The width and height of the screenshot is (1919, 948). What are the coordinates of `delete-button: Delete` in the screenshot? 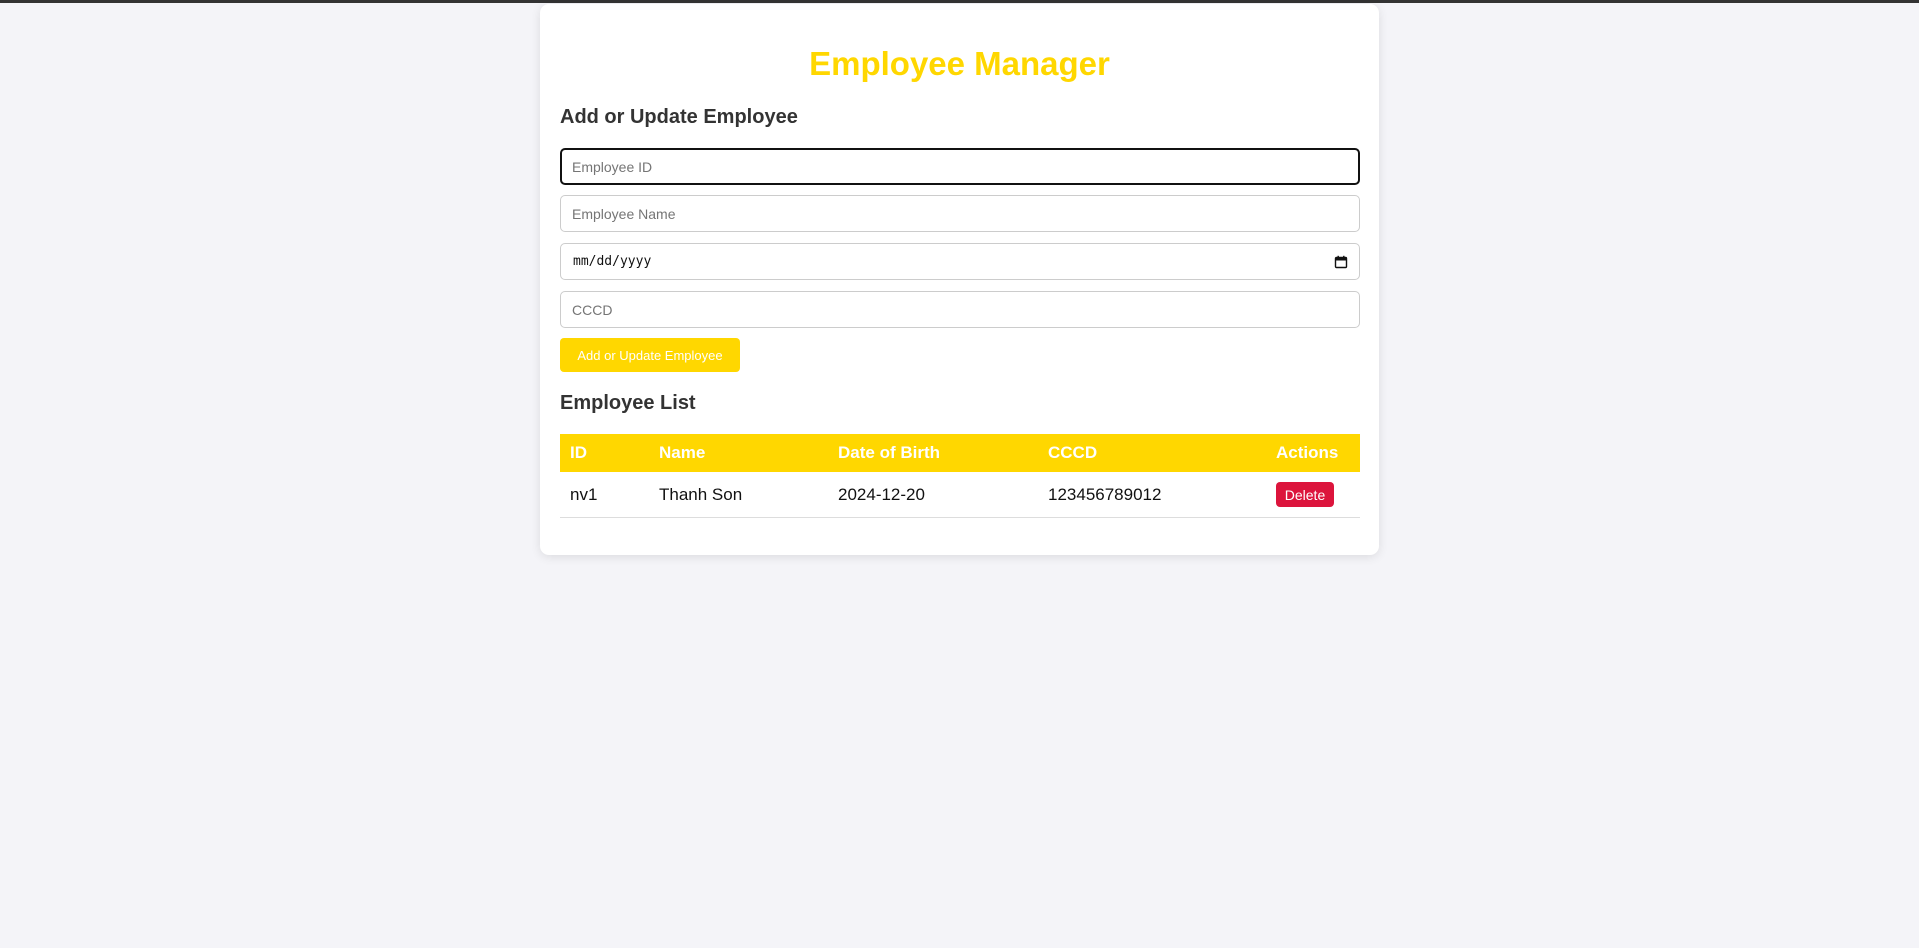 It's located at (1305, 494).